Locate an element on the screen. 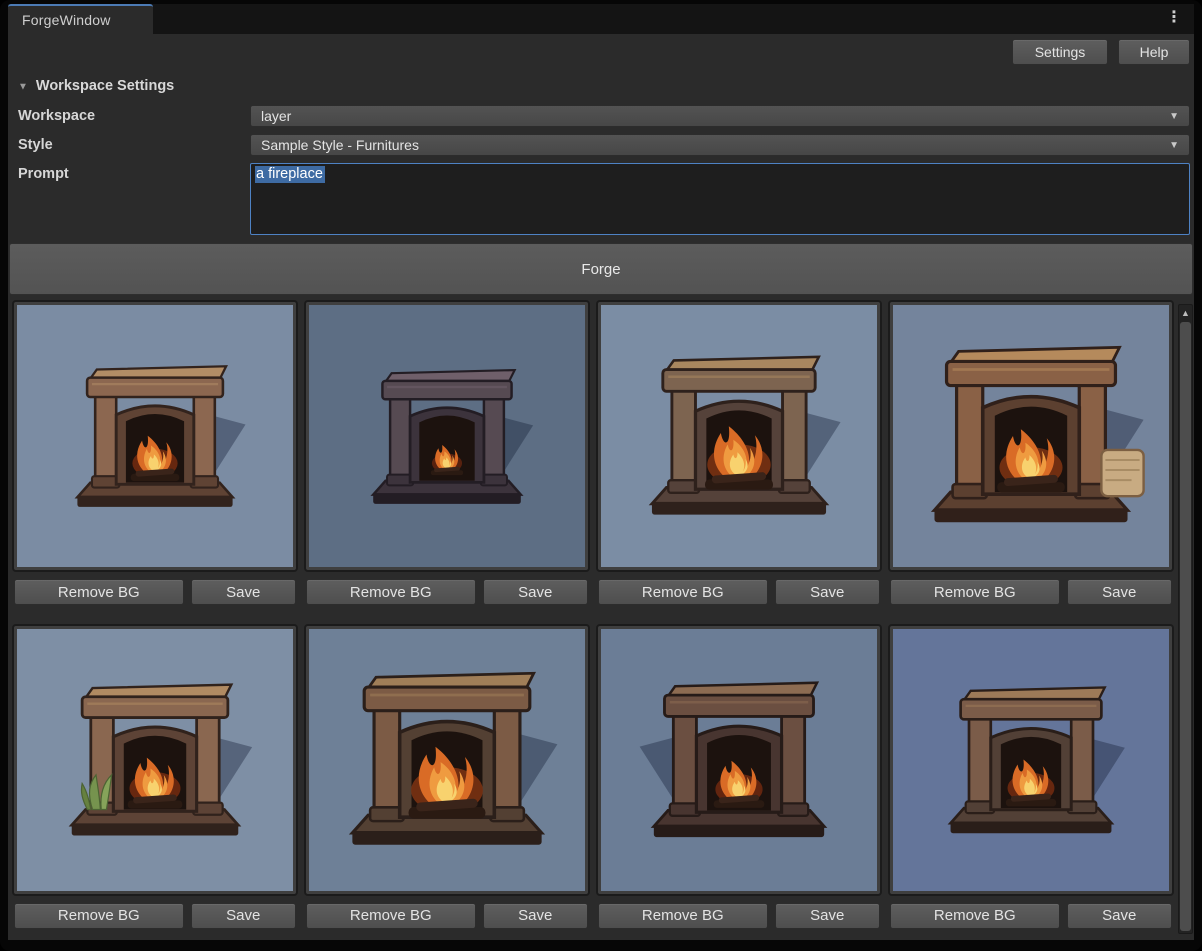 The width and height of the screenshot is (1202, 951). tab-forgewindow: ForgeWindow is located at coordinates (80, 19).